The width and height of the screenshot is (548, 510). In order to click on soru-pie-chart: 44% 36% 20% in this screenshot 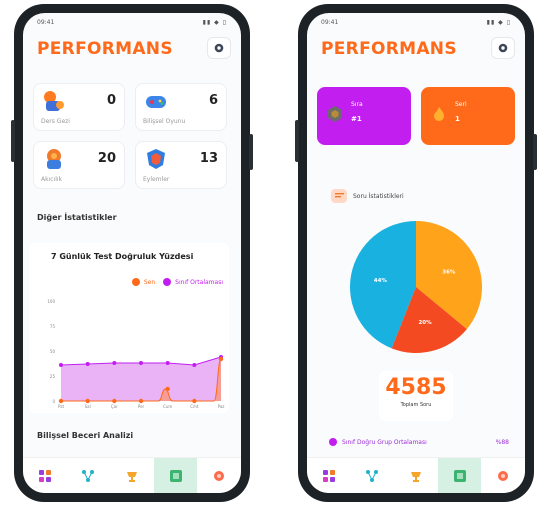, I will do `click(416, 287)`.